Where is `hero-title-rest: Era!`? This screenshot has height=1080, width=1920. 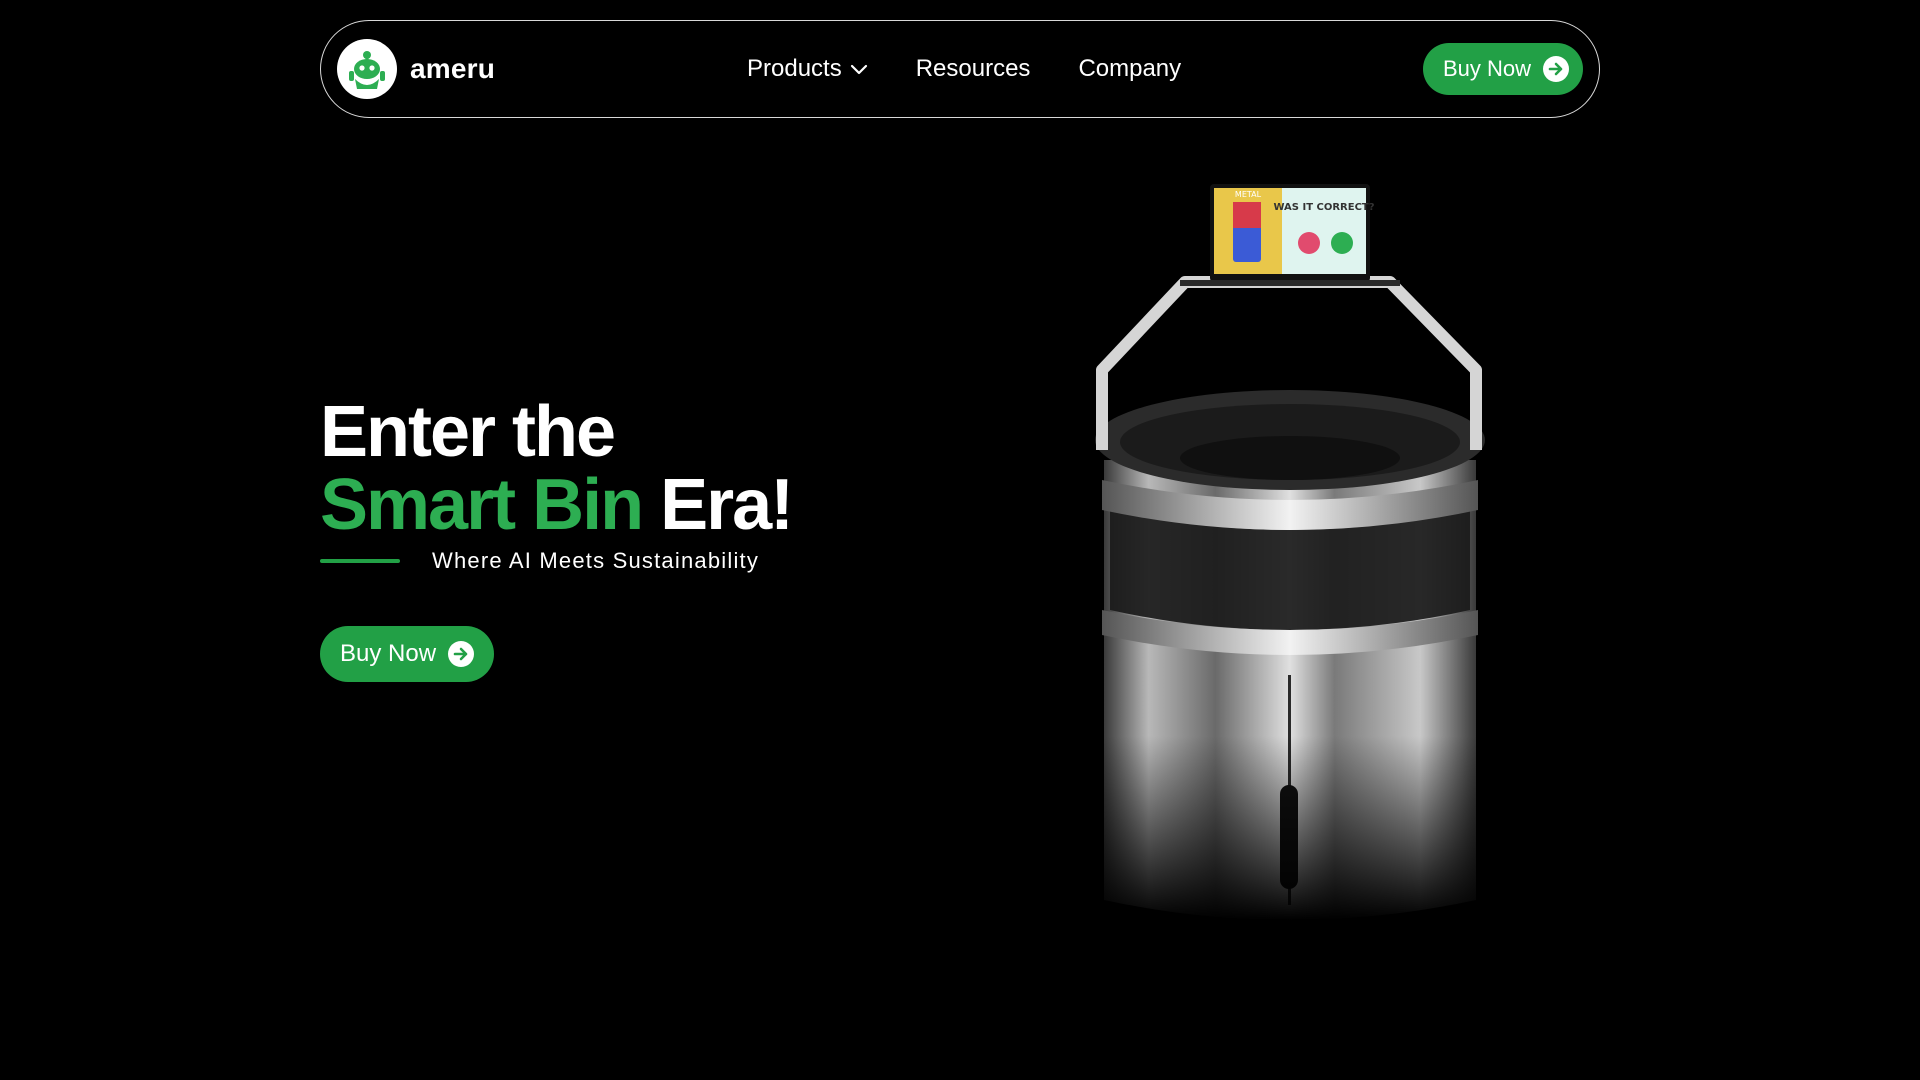
hero-title-rest: Era! is located at coordinates (727, 505).